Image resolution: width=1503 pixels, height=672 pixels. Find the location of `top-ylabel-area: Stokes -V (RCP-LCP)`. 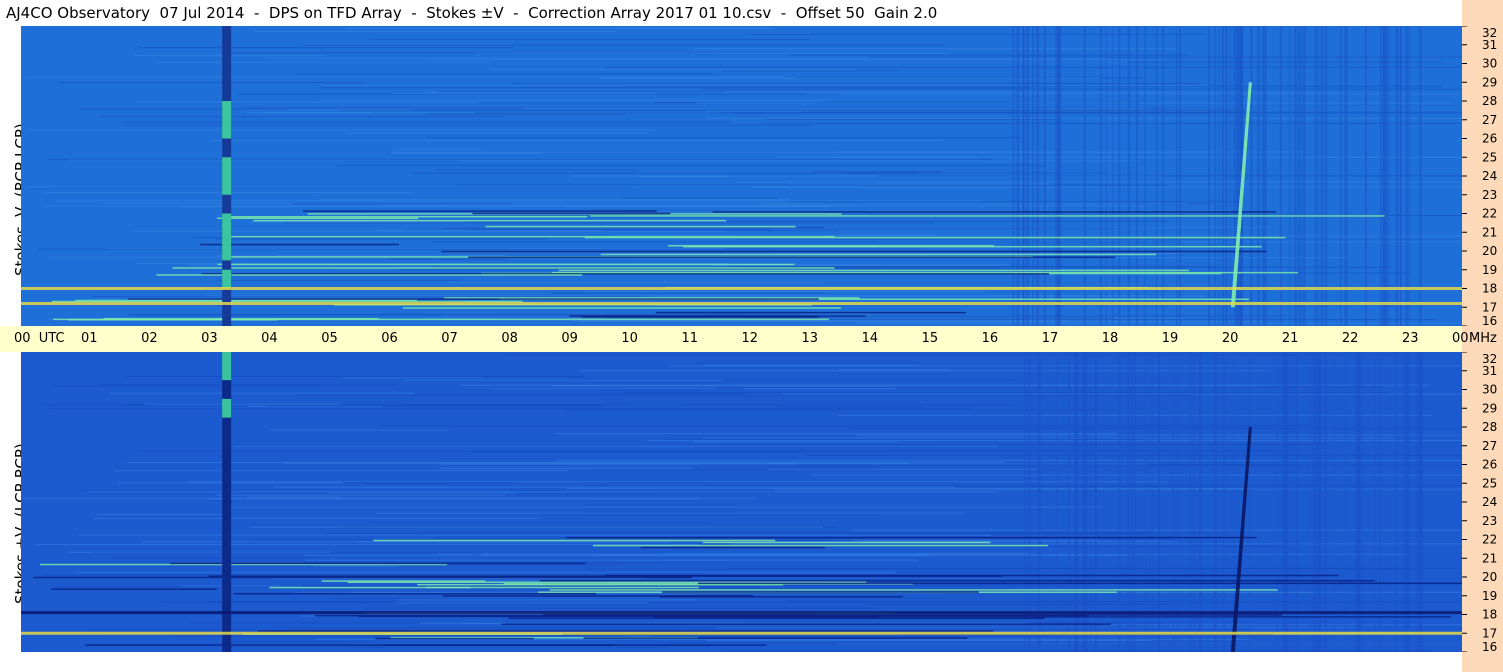

top-ylabel-area: Stokes -V (RCP-LCP) is located at coordinates (15, 176).